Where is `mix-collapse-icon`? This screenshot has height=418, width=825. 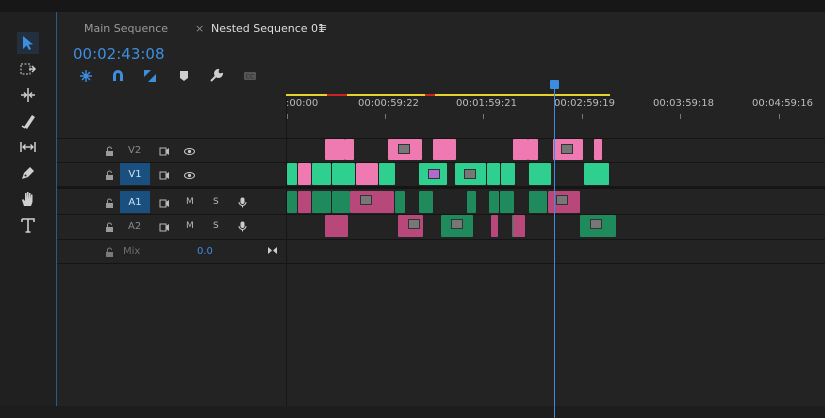
mix-collapse-icon is located at coordinates (272, 250).